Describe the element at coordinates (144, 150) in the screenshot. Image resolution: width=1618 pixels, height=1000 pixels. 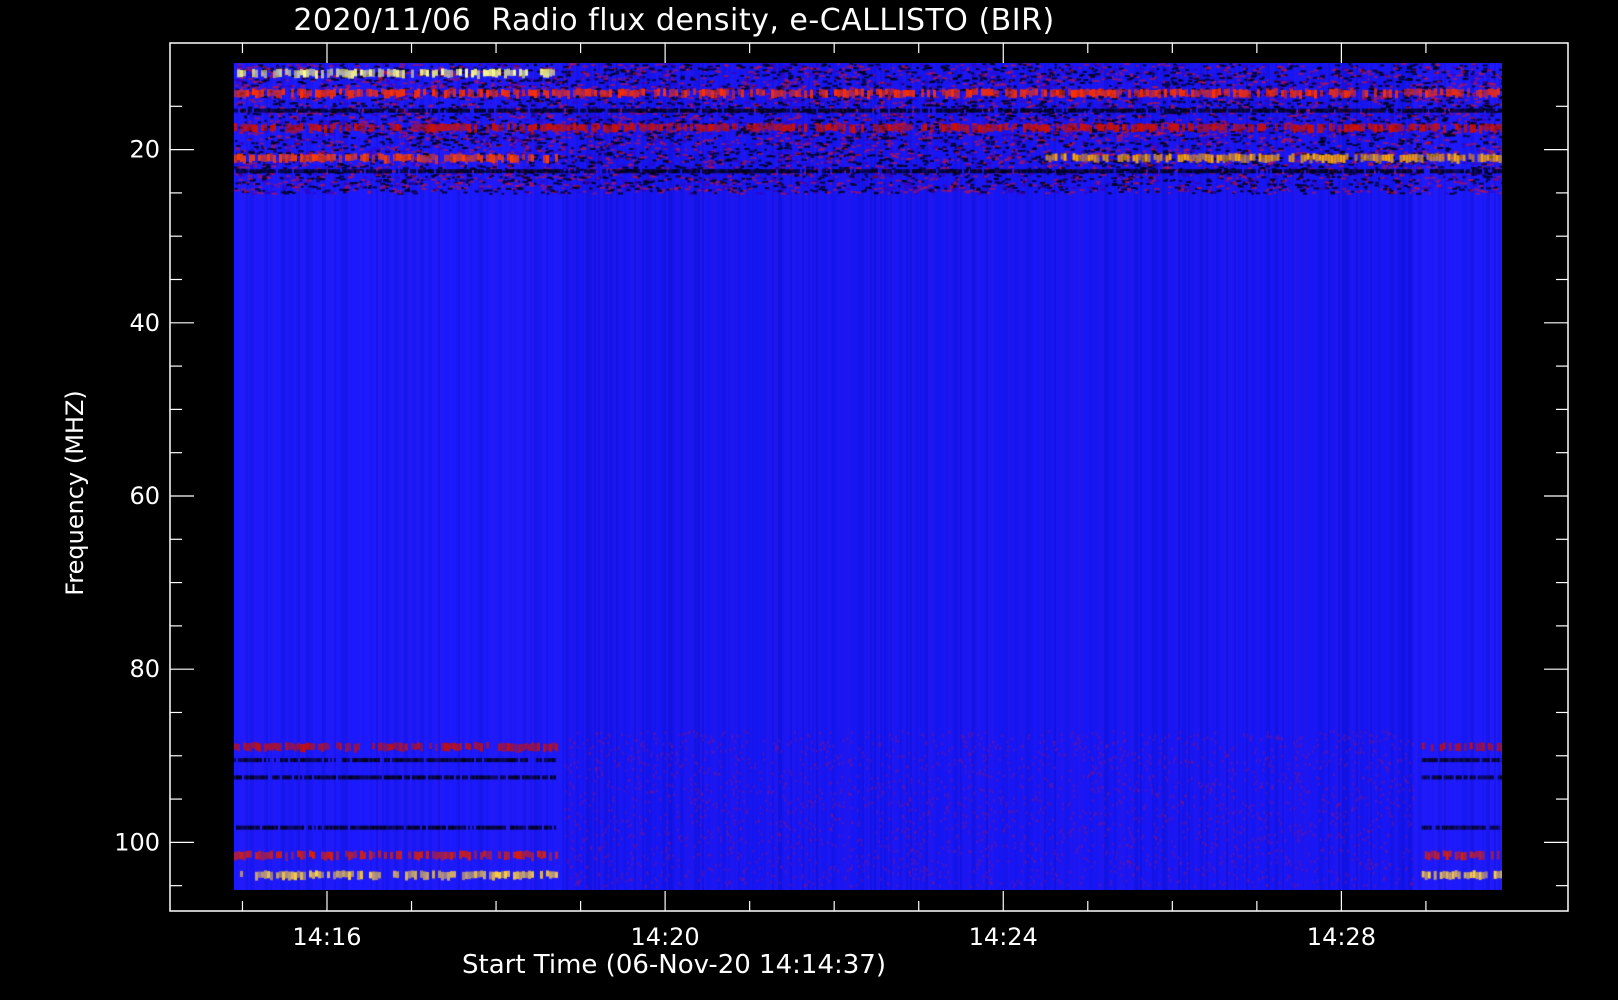
I see `y-tick-label: 20` at that location.